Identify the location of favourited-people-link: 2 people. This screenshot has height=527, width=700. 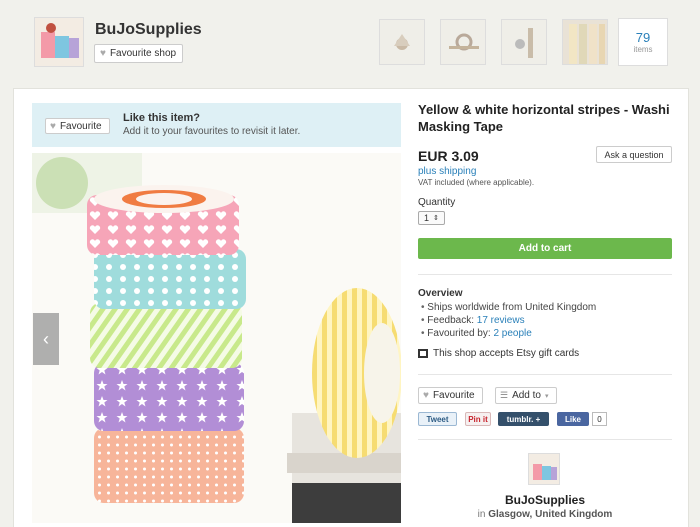
(512, 333).